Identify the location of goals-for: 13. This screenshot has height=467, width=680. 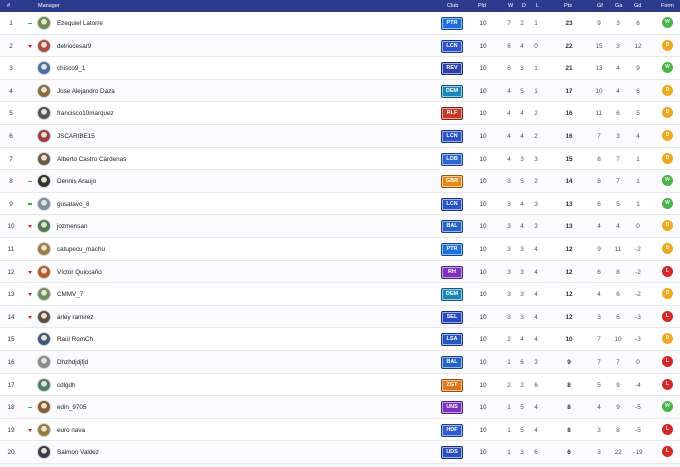
(599, 69).